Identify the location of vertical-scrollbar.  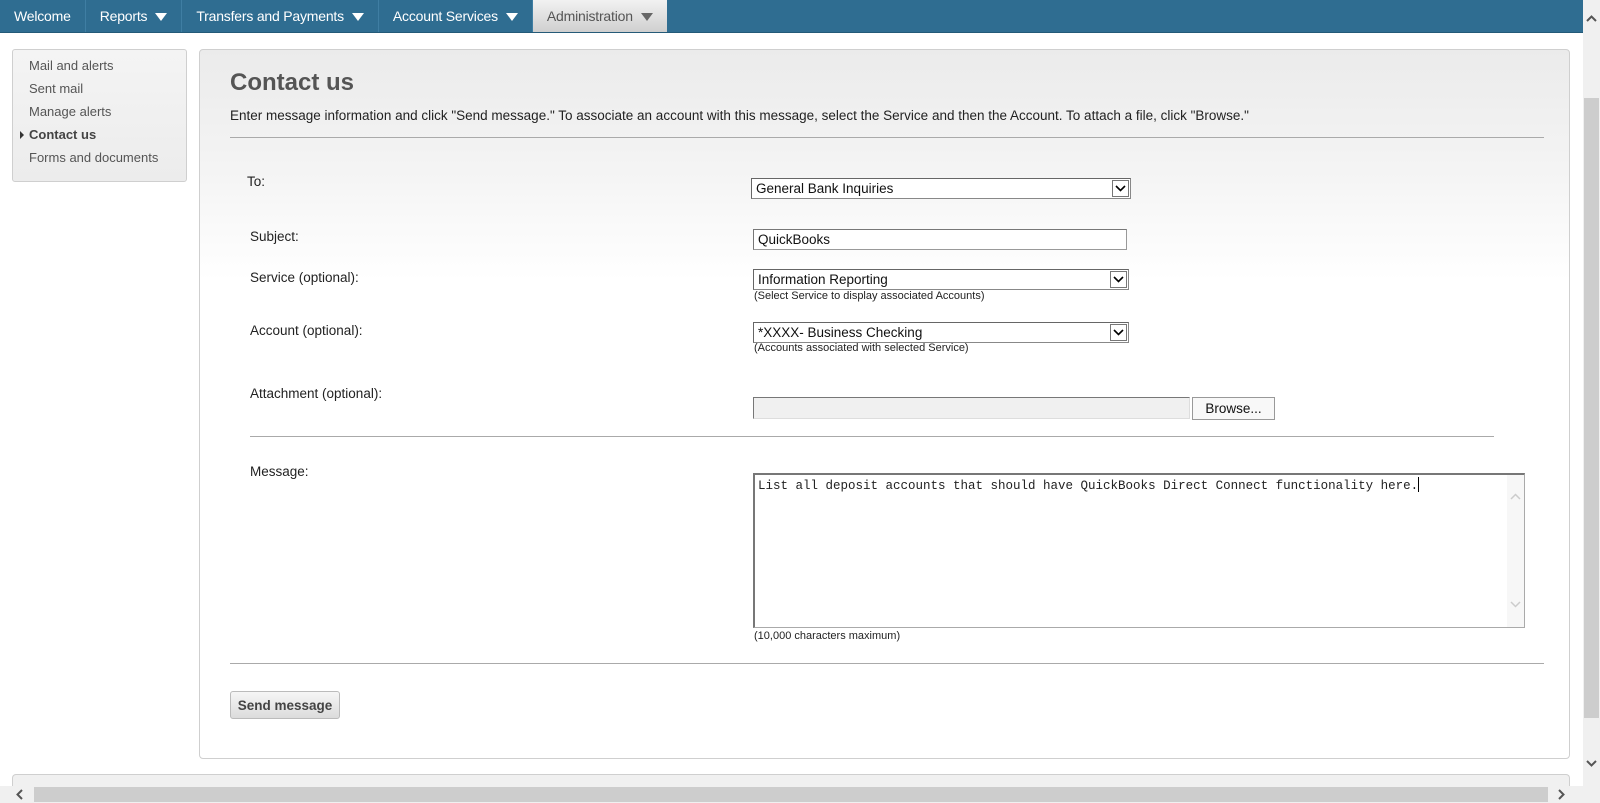
(1591, 393).